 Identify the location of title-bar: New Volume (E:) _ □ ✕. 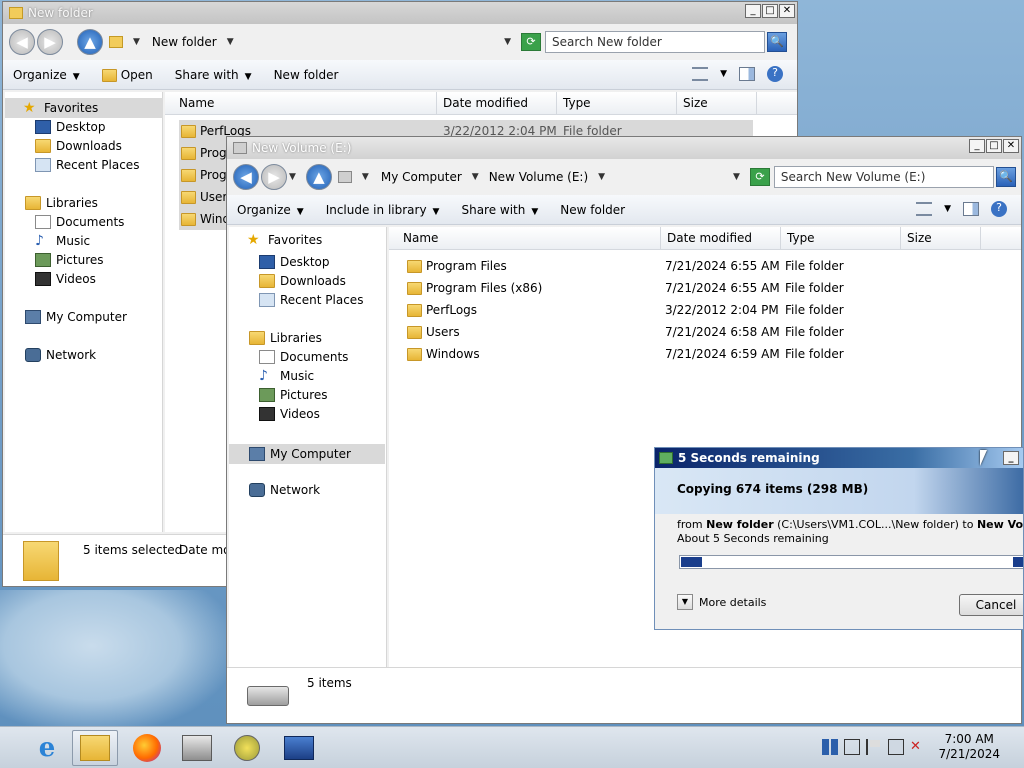
(624, 148).